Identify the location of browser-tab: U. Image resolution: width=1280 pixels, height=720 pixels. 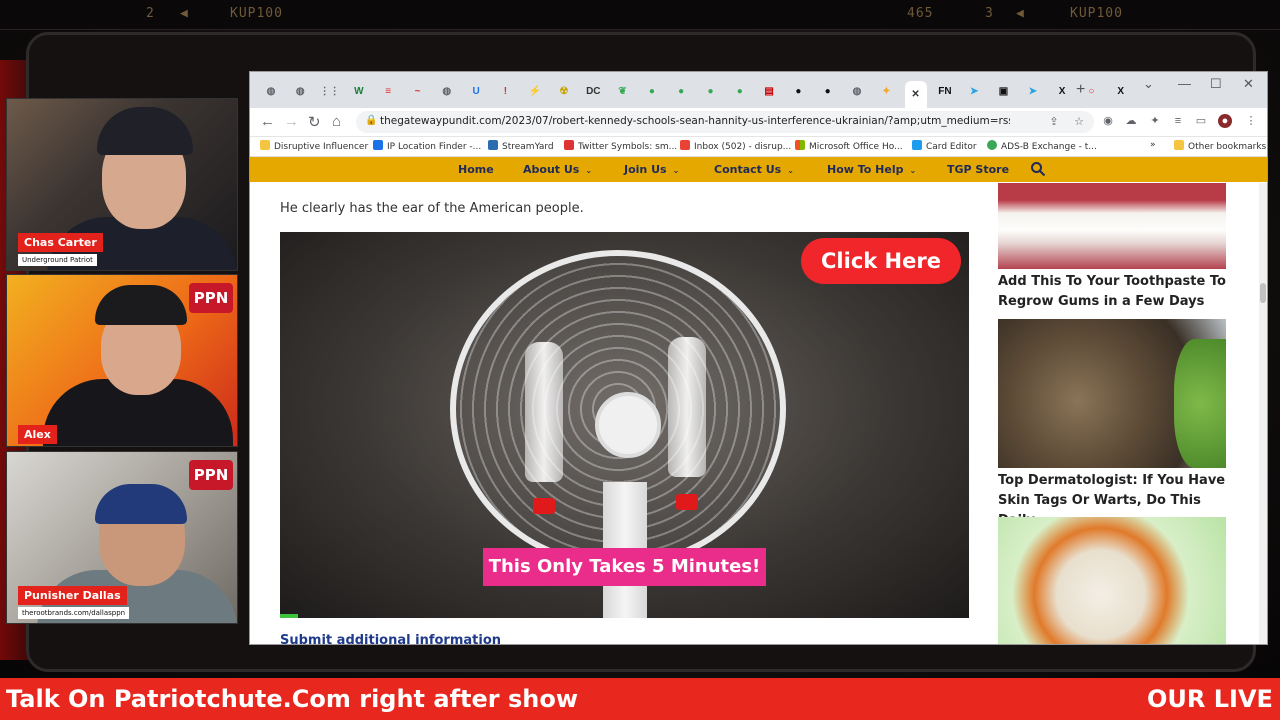
(476, 91).